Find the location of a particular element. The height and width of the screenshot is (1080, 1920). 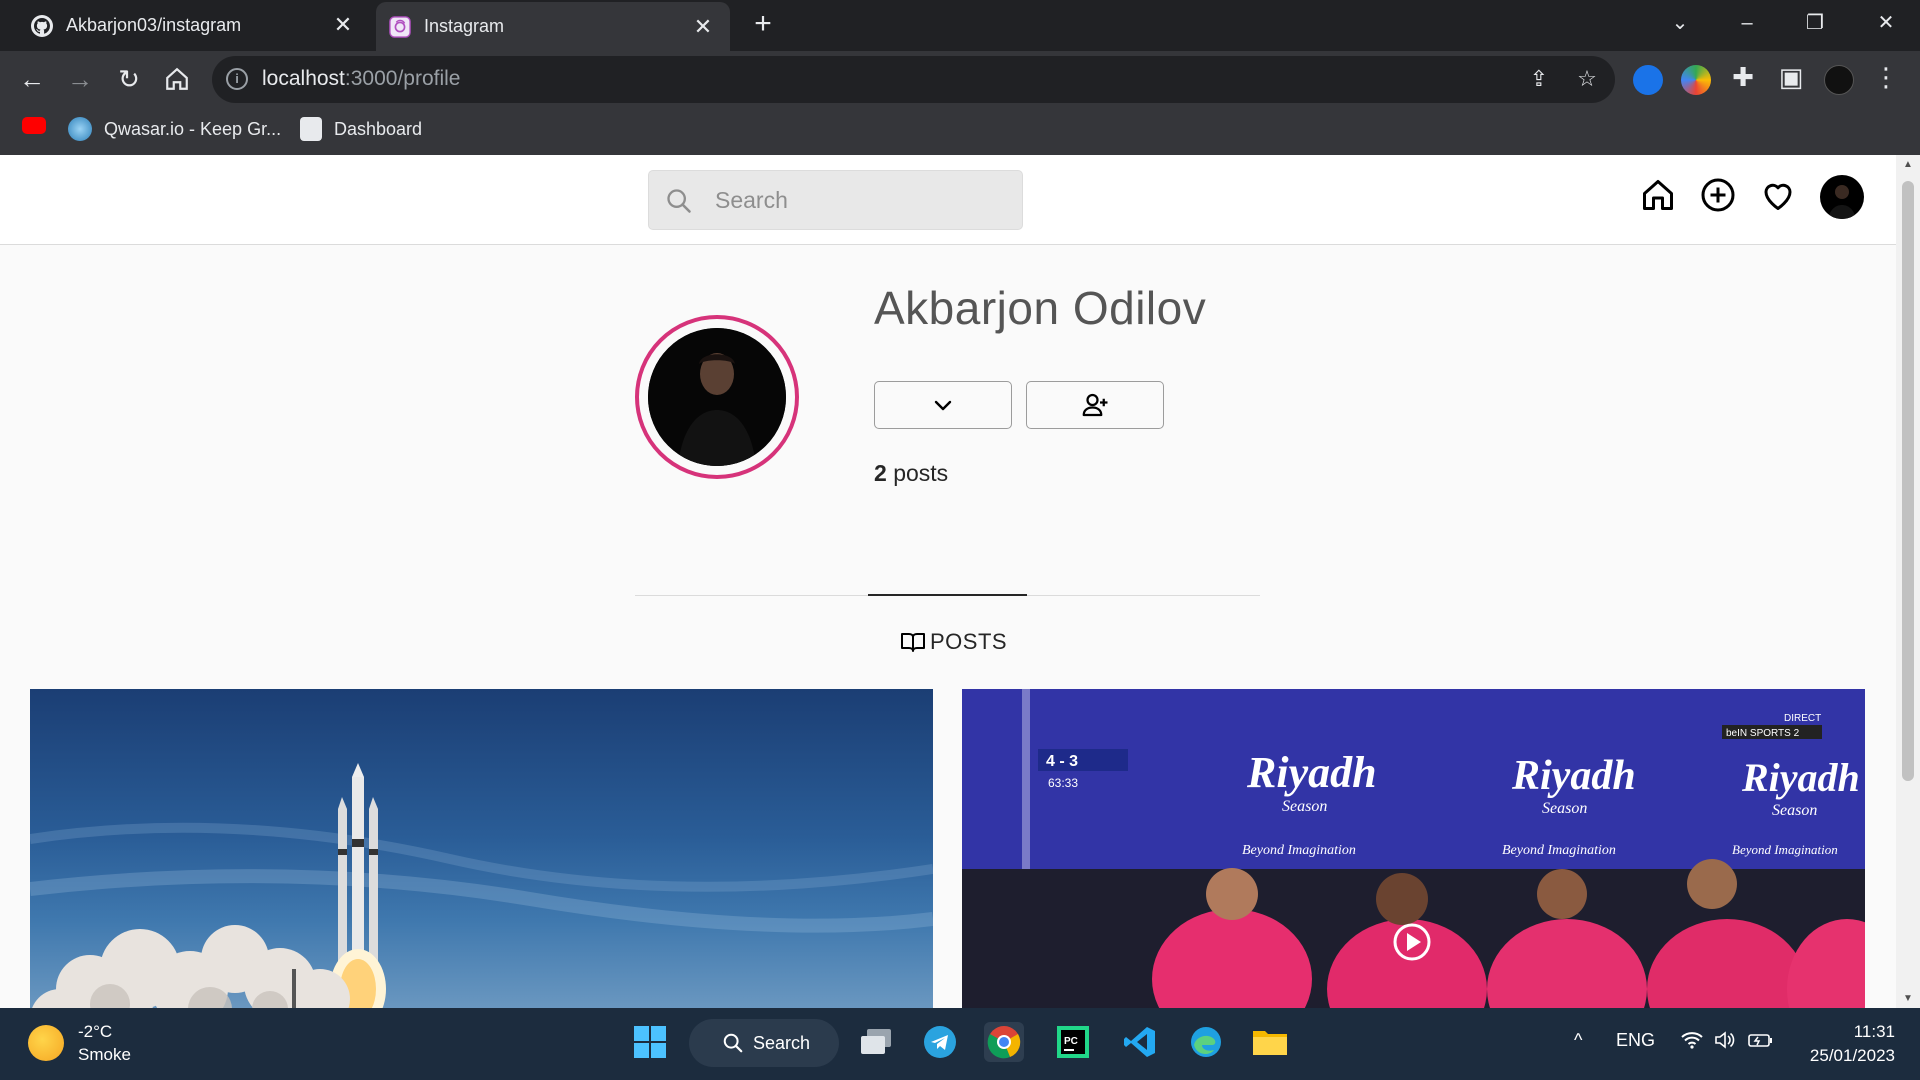

extensions-puzzle-icon: ✚ is located at coordinates (1743, 77).